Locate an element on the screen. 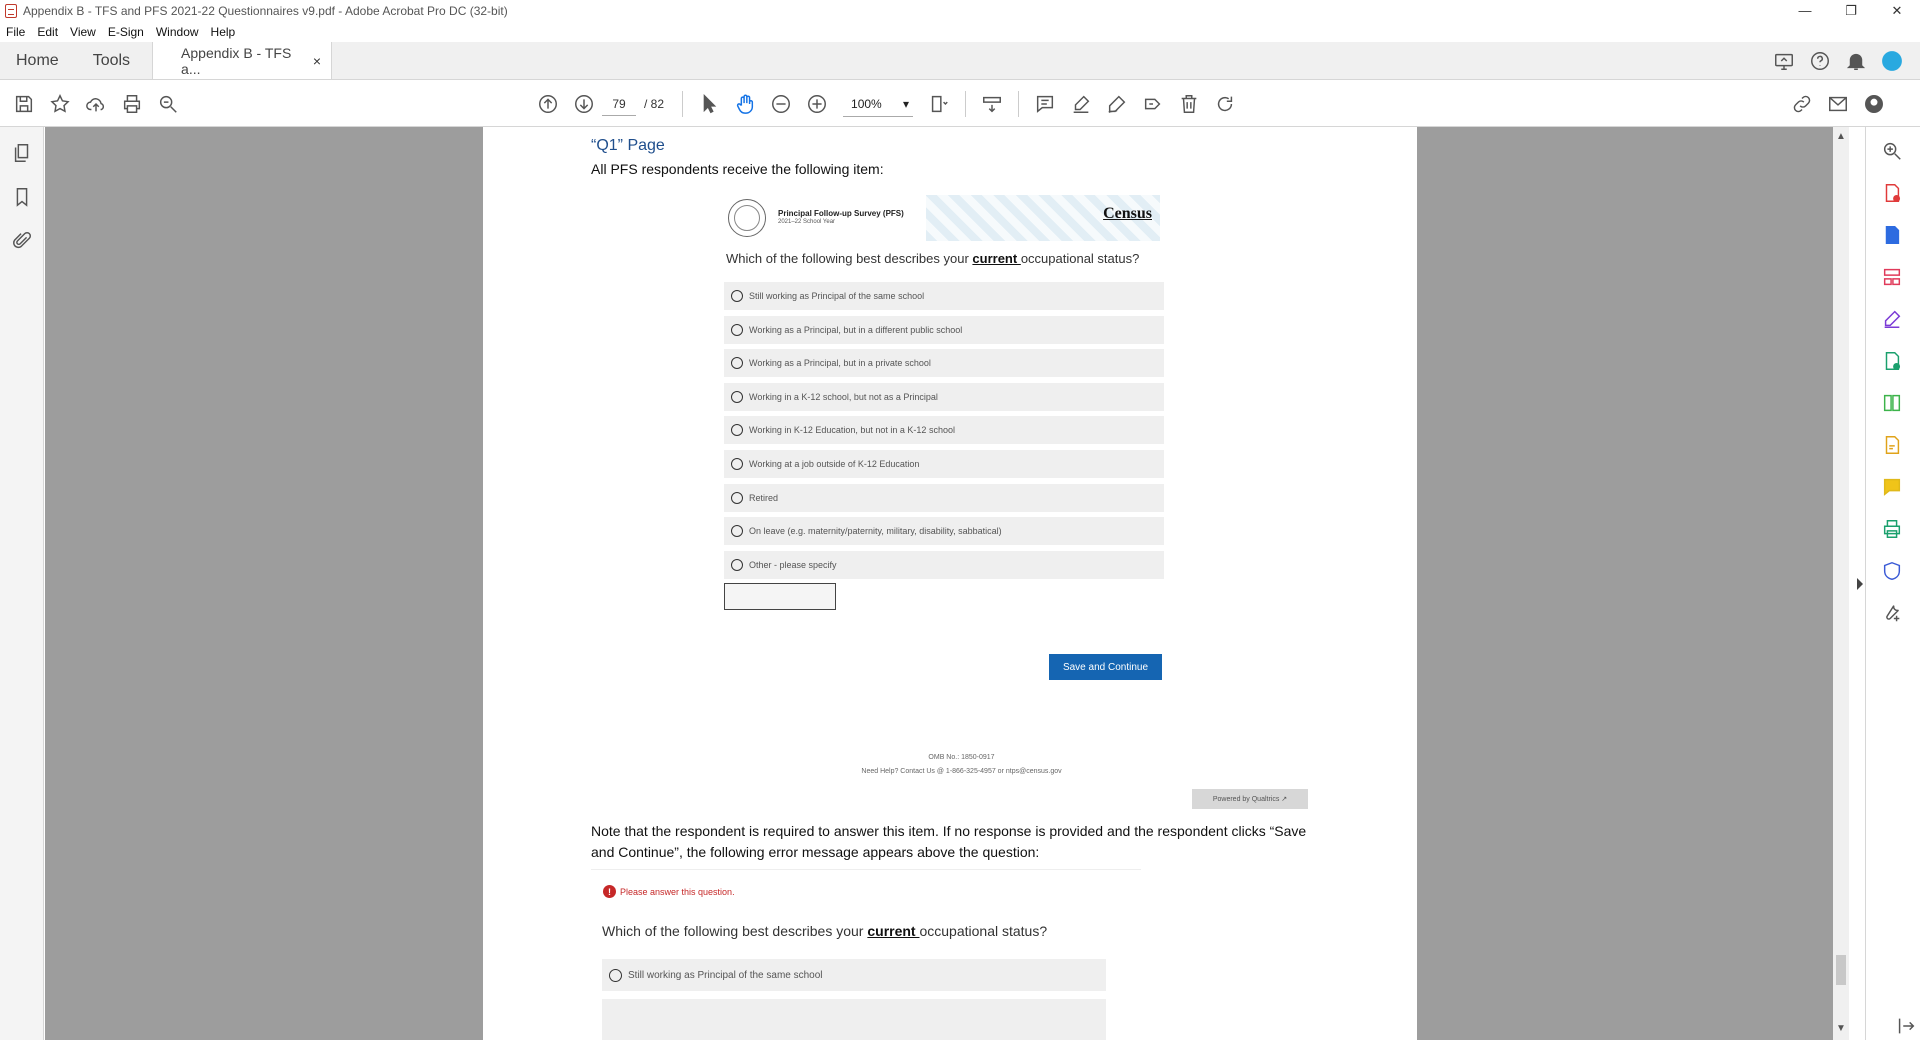 The image size is (1920, 1044). fill-sign-icon is located at coordinates (1892, 319).